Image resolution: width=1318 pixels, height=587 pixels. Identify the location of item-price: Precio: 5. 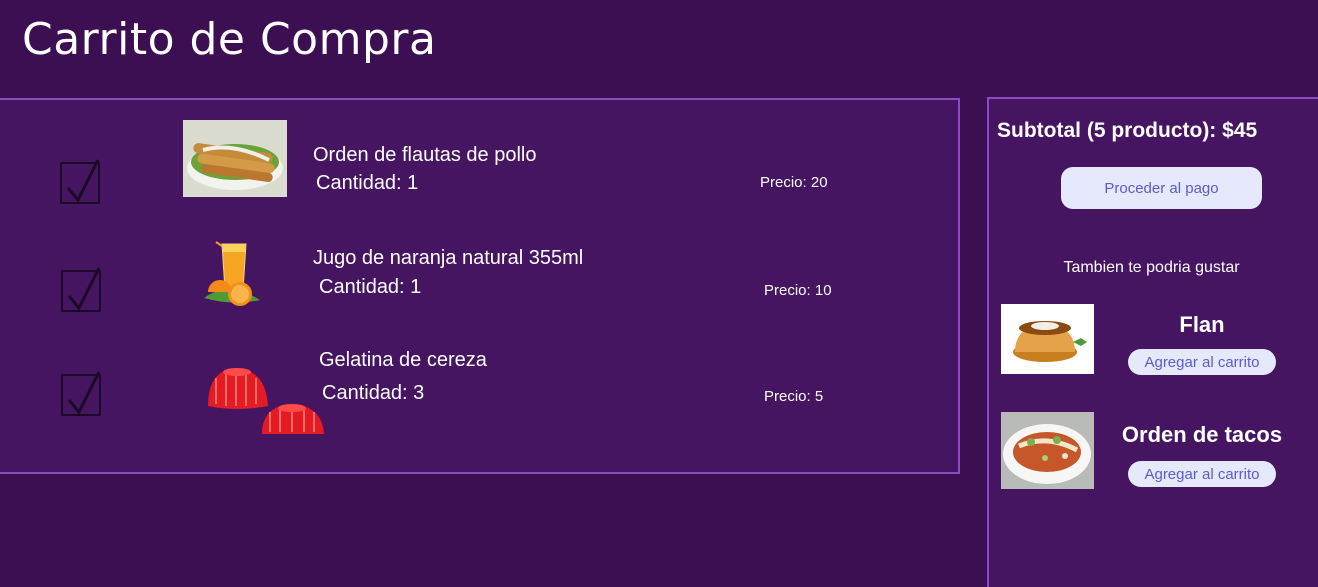
(794, 396).